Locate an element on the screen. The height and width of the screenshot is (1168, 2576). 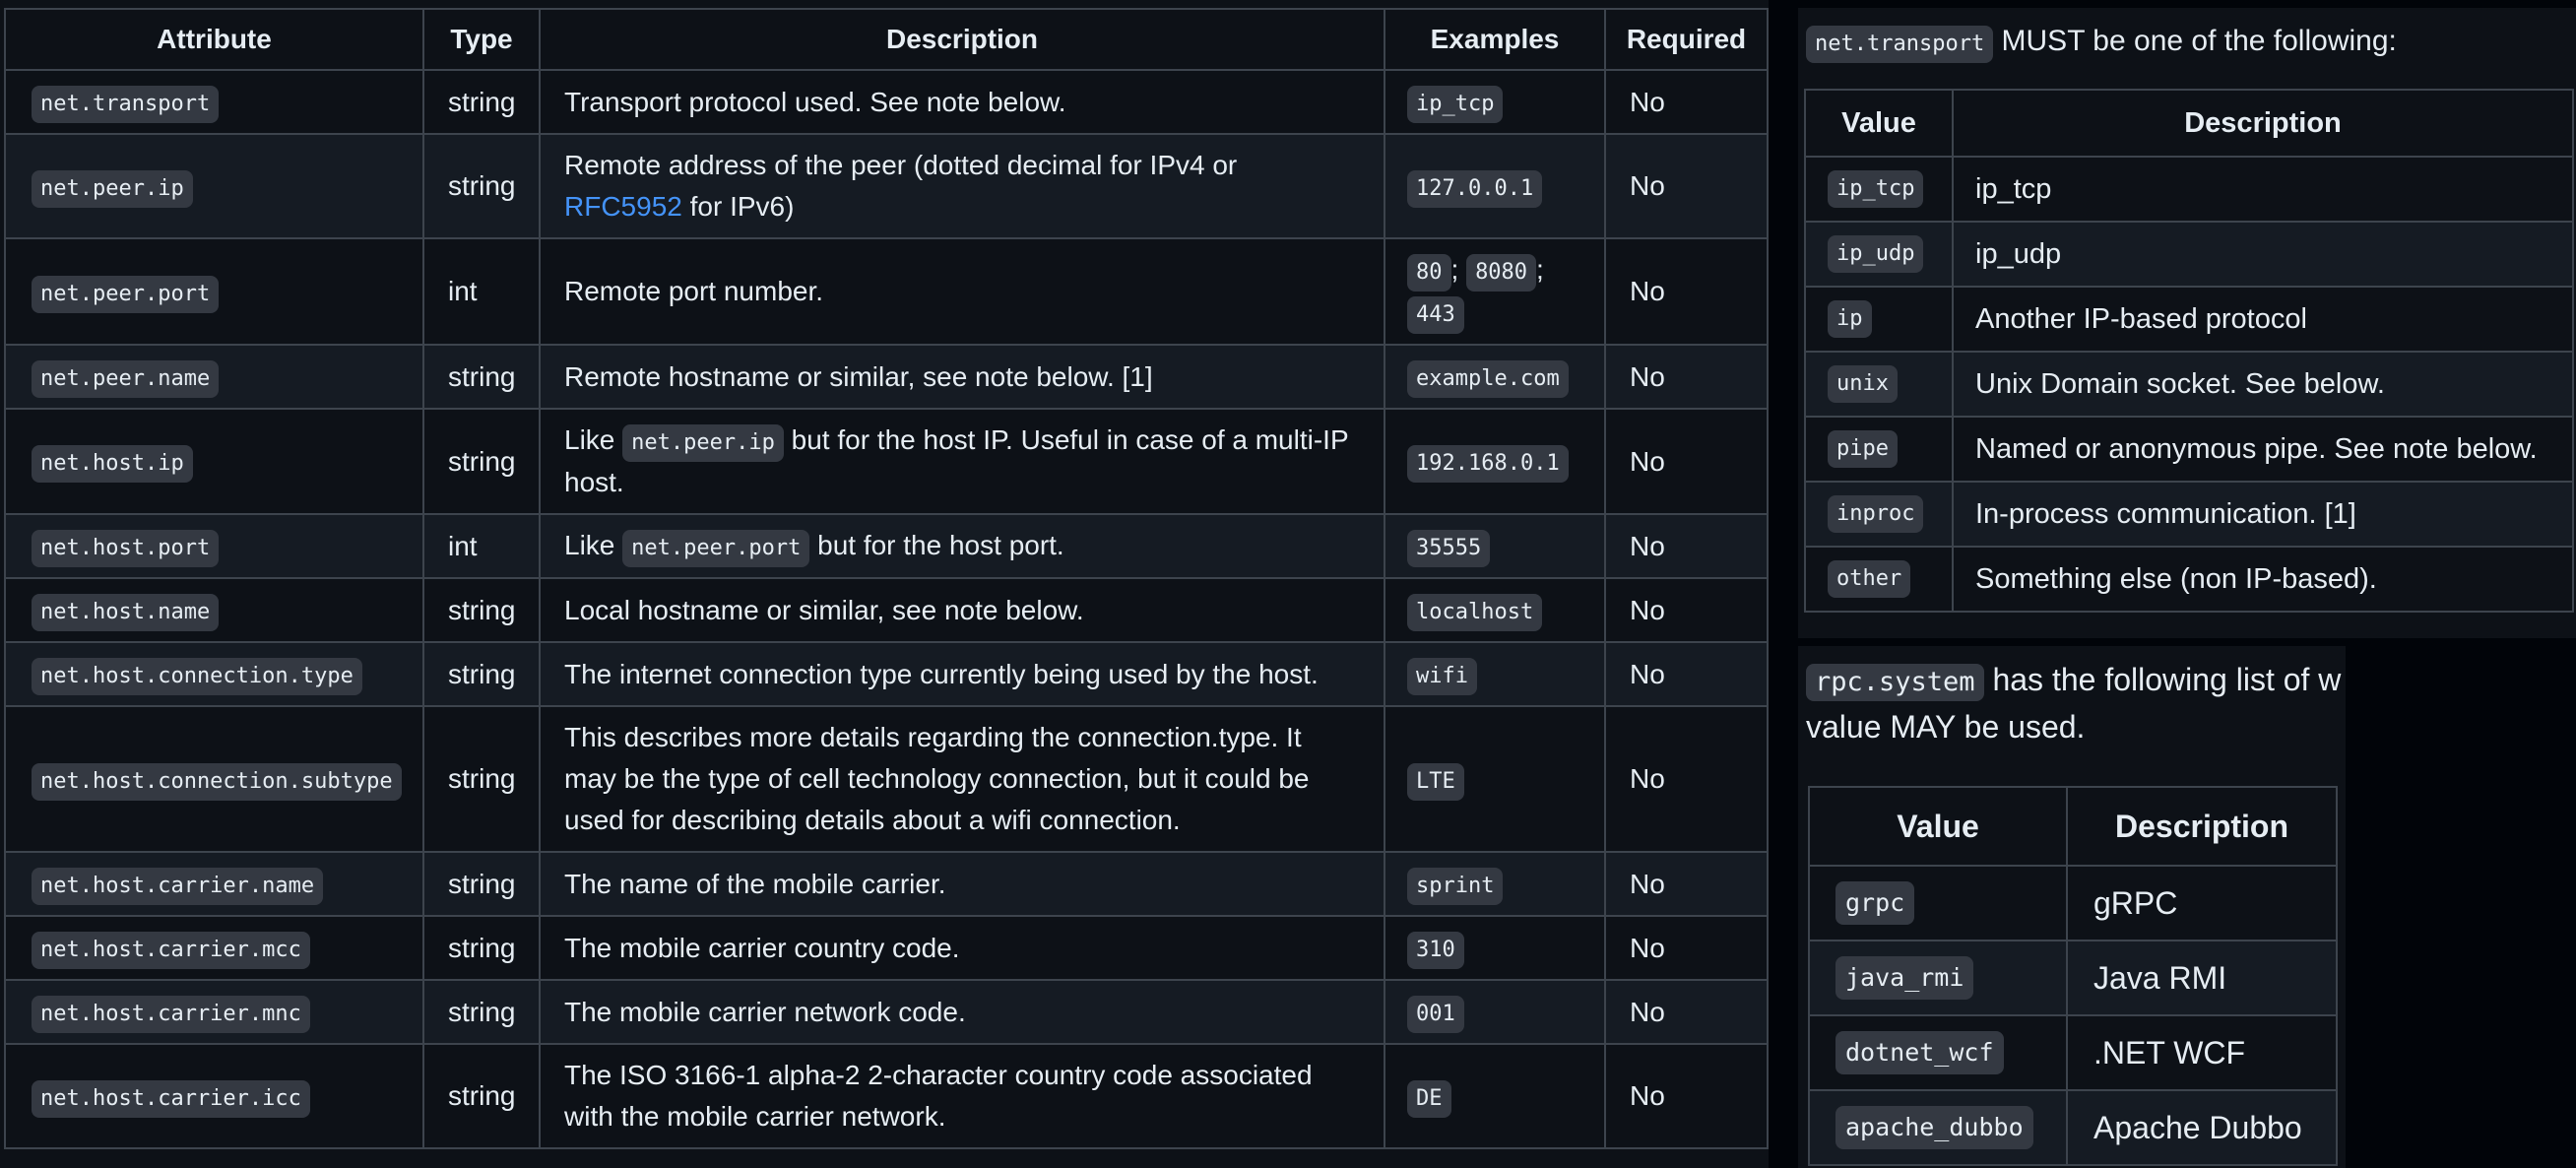
description-text: The name of the mobile carrier. is located at coordinates (755, 884).